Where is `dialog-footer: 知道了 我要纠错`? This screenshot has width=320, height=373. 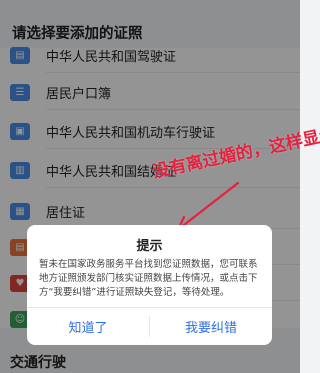 dialog-footer: 知道了 我要纠错 is located at coordinates (149, 326).